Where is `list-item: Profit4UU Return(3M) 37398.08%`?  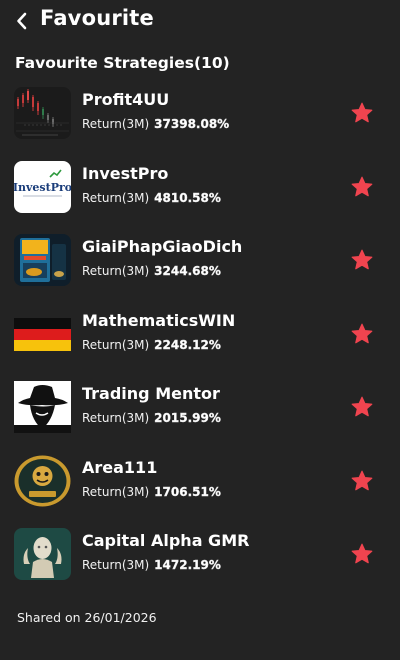
list-item: Profit4UU Return(3M) 37398.08% is located at coordinates (200, 119).